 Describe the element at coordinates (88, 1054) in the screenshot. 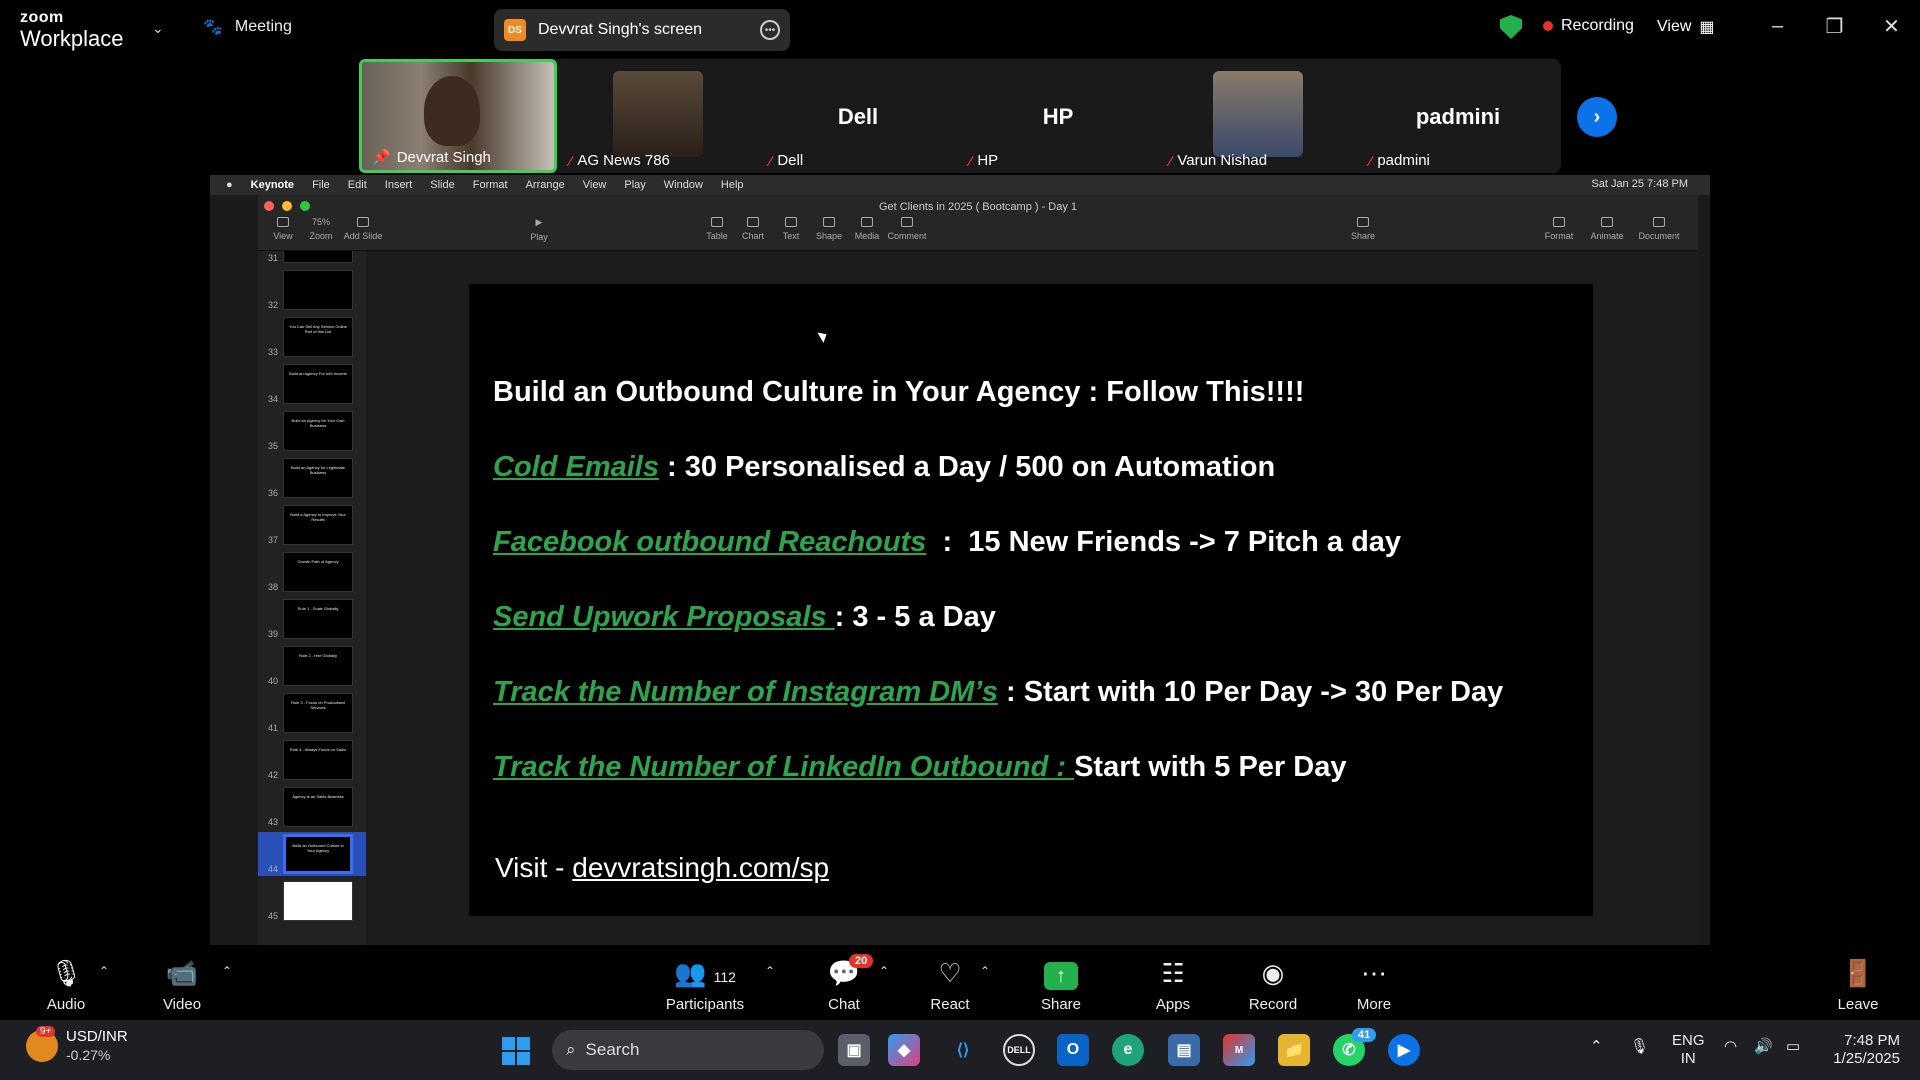

I see `fx-change: -0.27%` at that location.